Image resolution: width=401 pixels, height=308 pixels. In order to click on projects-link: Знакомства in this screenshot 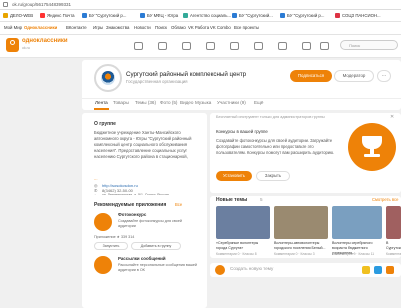, I will do `click(117, 28)`.